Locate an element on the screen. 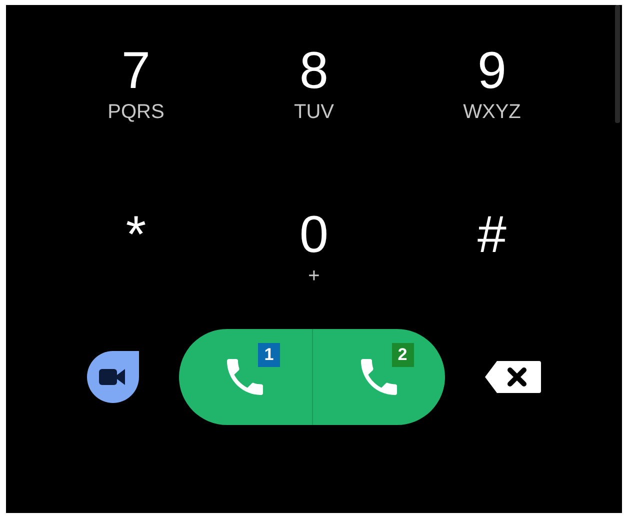 The width and height of the screenshot is (627, 519). dial-key: * is located at coordinates (136, 261).